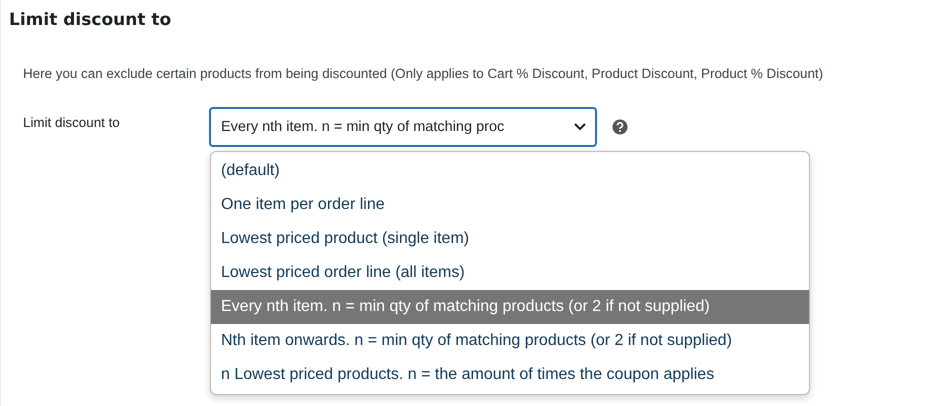 The width and height of the screenshot is (927, 406). Describe the element at coordinates (620, 127) in the screenshot. I see `help-icon` at that location.